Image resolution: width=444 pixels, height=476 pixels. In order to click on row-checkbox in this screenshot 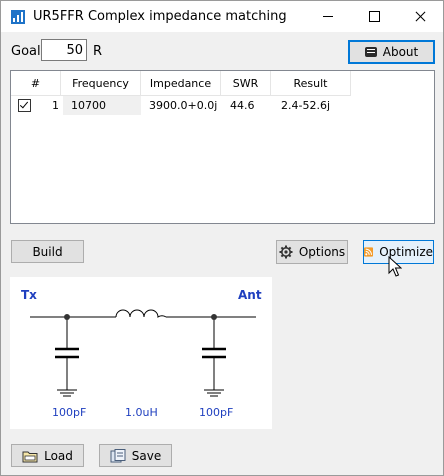, I will do `click(24, 105)`.